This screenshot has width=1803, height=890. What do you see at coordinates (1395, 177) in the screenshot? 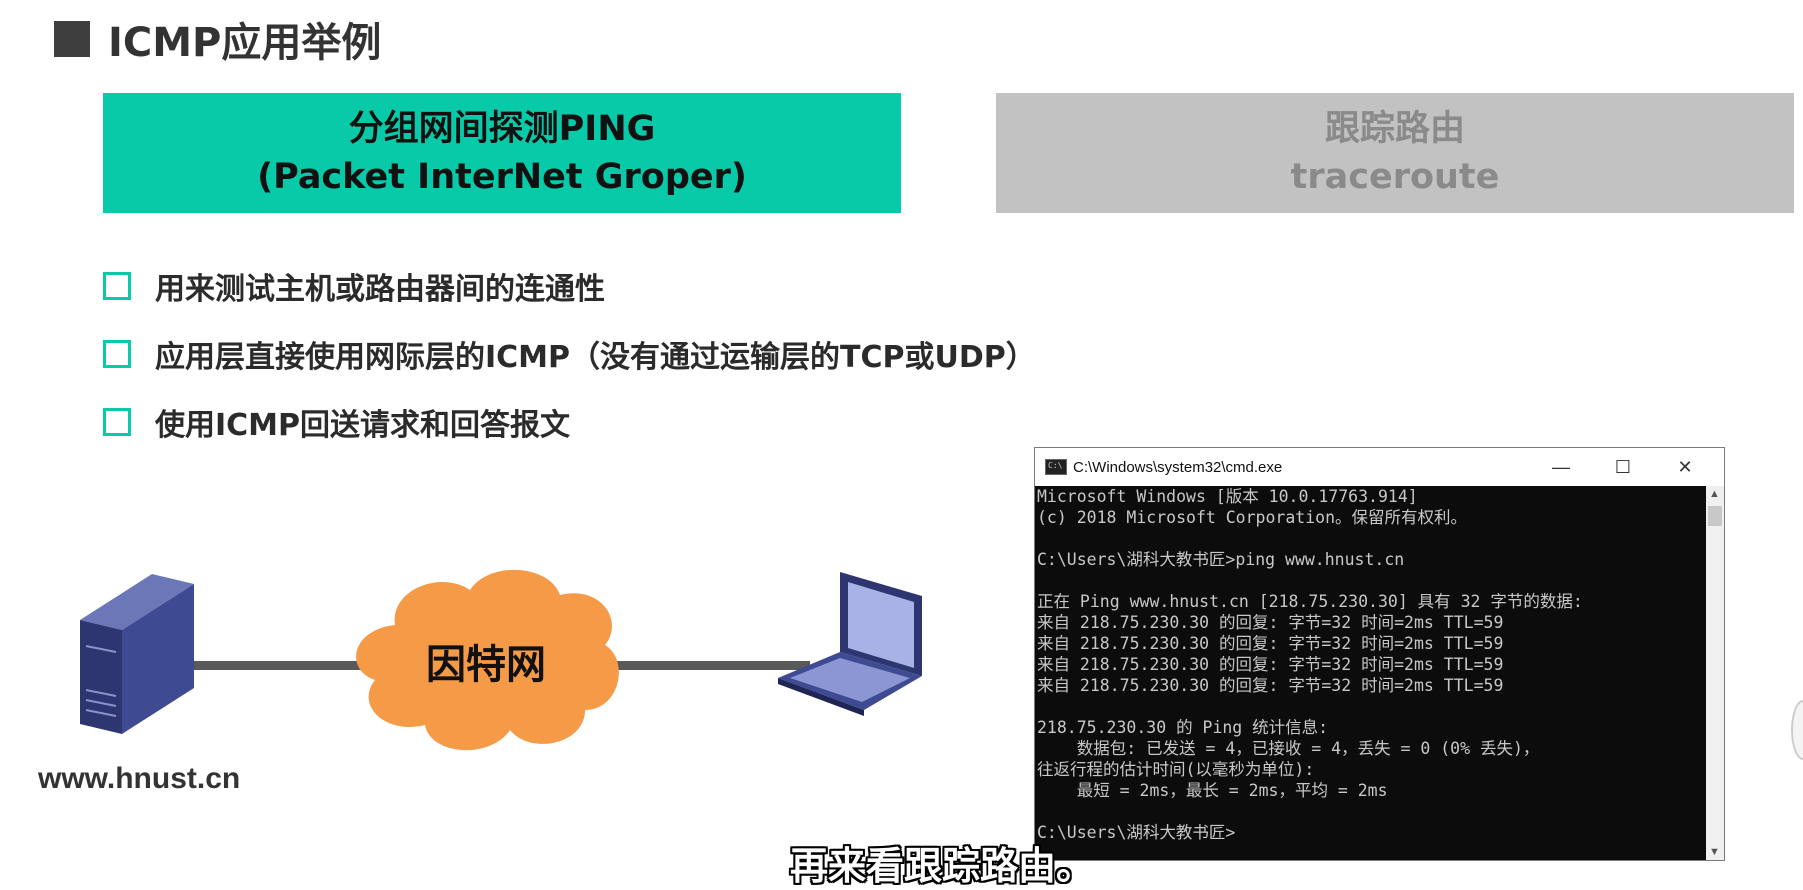
I see `traceroute-box-subtitle: traceroute` at bounding box center [1395, 177].